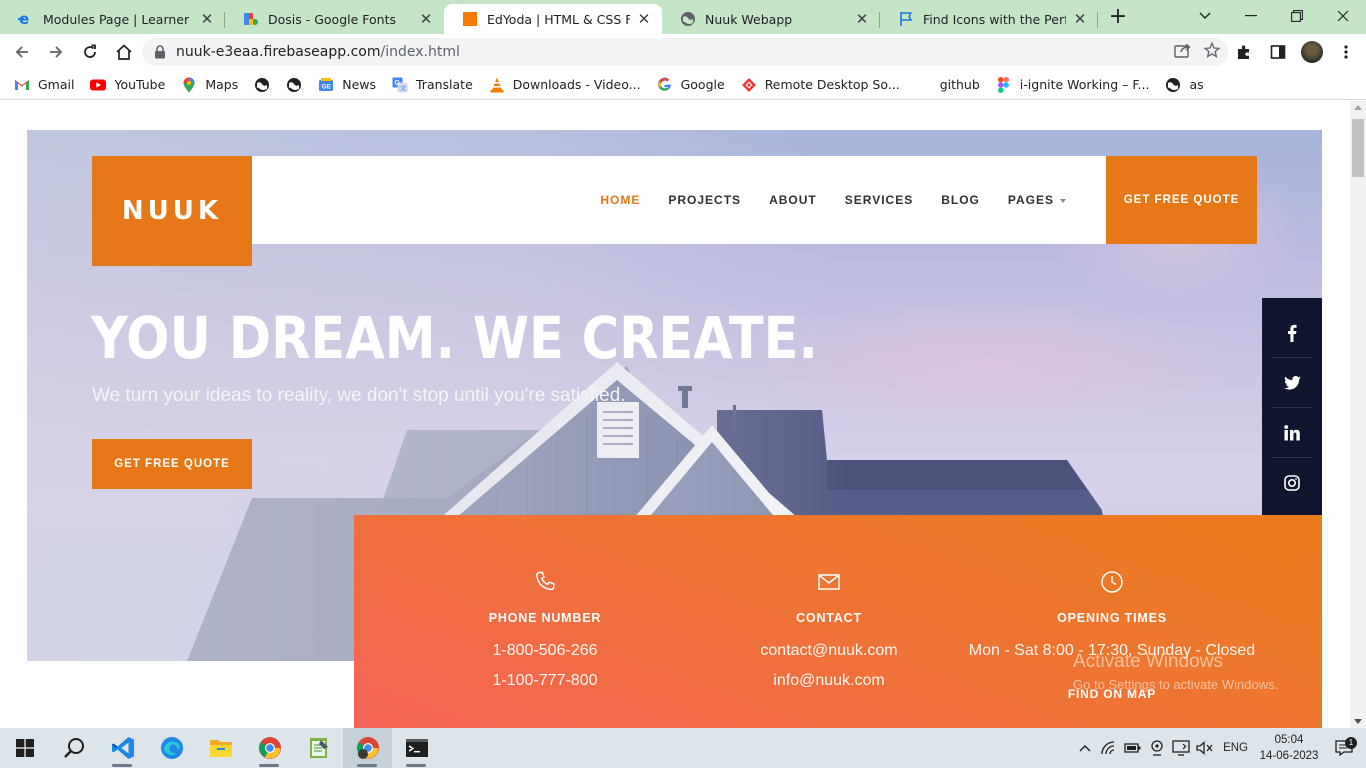 The height and width of the screenshot is (768, 1366). What do you see at coordinates (924, 85) in the screenshot?
I see `blank-icon` at bounding box center [924, 85].